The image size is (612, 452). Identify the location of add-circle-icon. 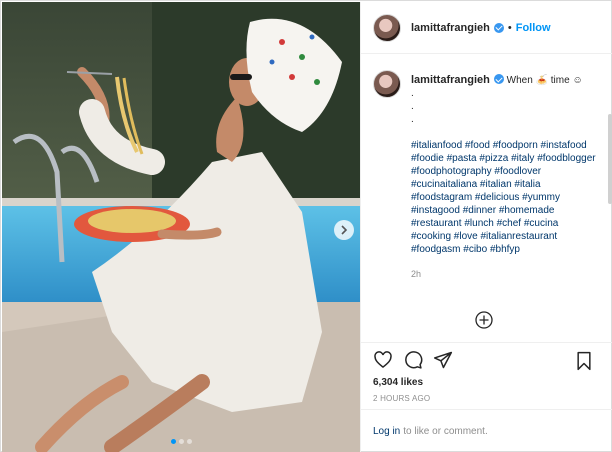
(484, 320).